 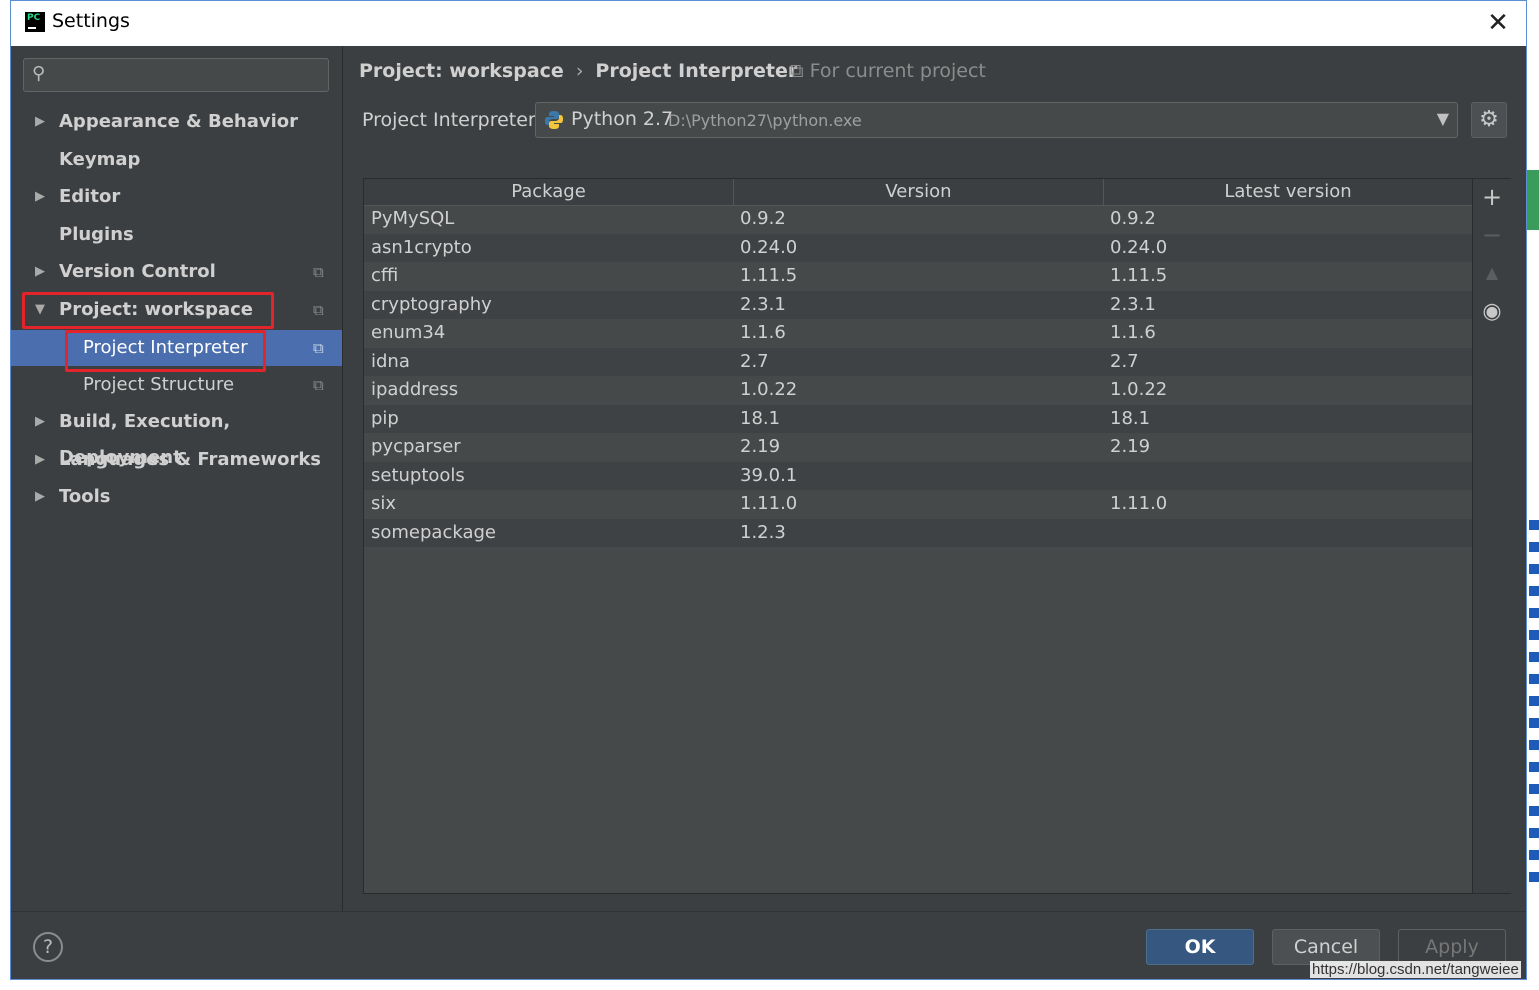 What do you see at coordinates (416, 446) in the screenshot?
I see `package-name-cell: pycparser` at bounding box center [416, 446].